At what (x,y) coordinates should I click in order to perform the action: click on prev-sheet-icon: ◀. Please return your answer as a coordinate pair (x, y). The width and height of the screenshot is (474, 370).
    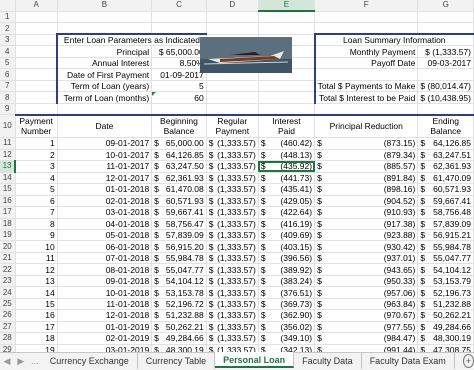
    Looking at the image, I should click on (7, 361).